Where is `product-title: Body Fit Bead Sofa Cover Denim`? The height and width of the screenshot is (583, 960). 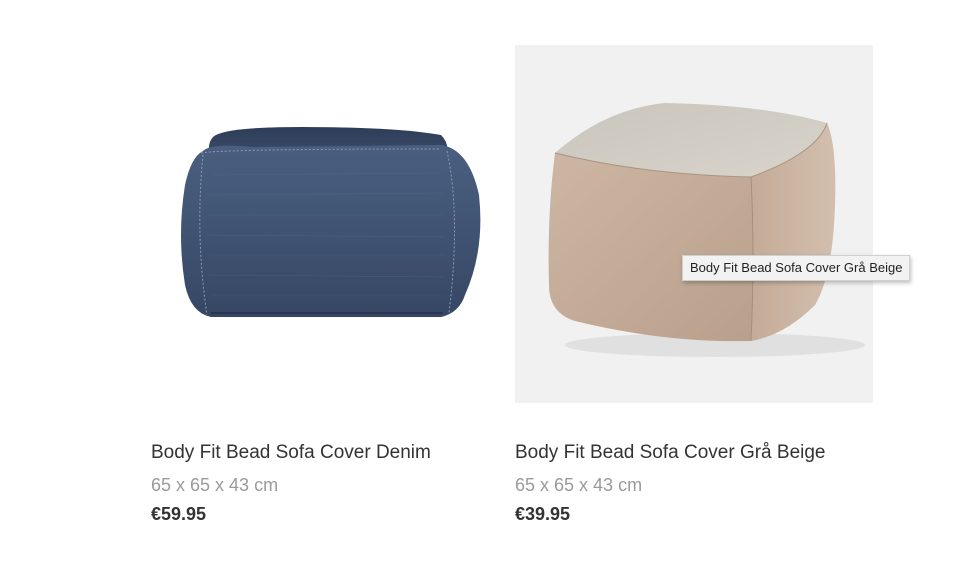
product-title: Body Fit Bead Sofa Cover Denim is located at coordinates (330, 453).